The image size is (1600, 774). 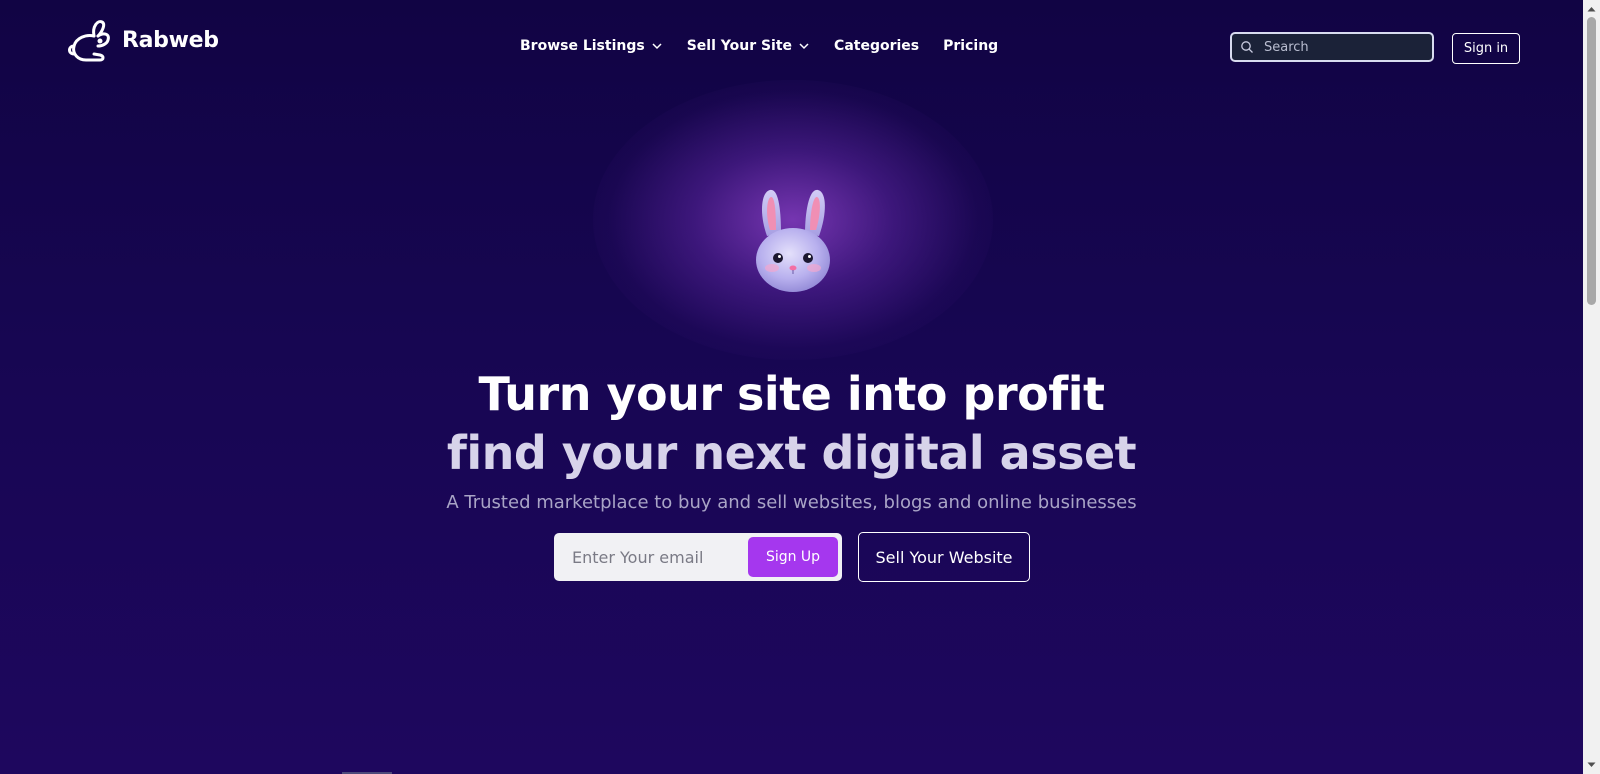 What do you see at coordinates (793, 240) in the screenshot?
I see `bunny-face-icon` at bounding box center [793, 240].